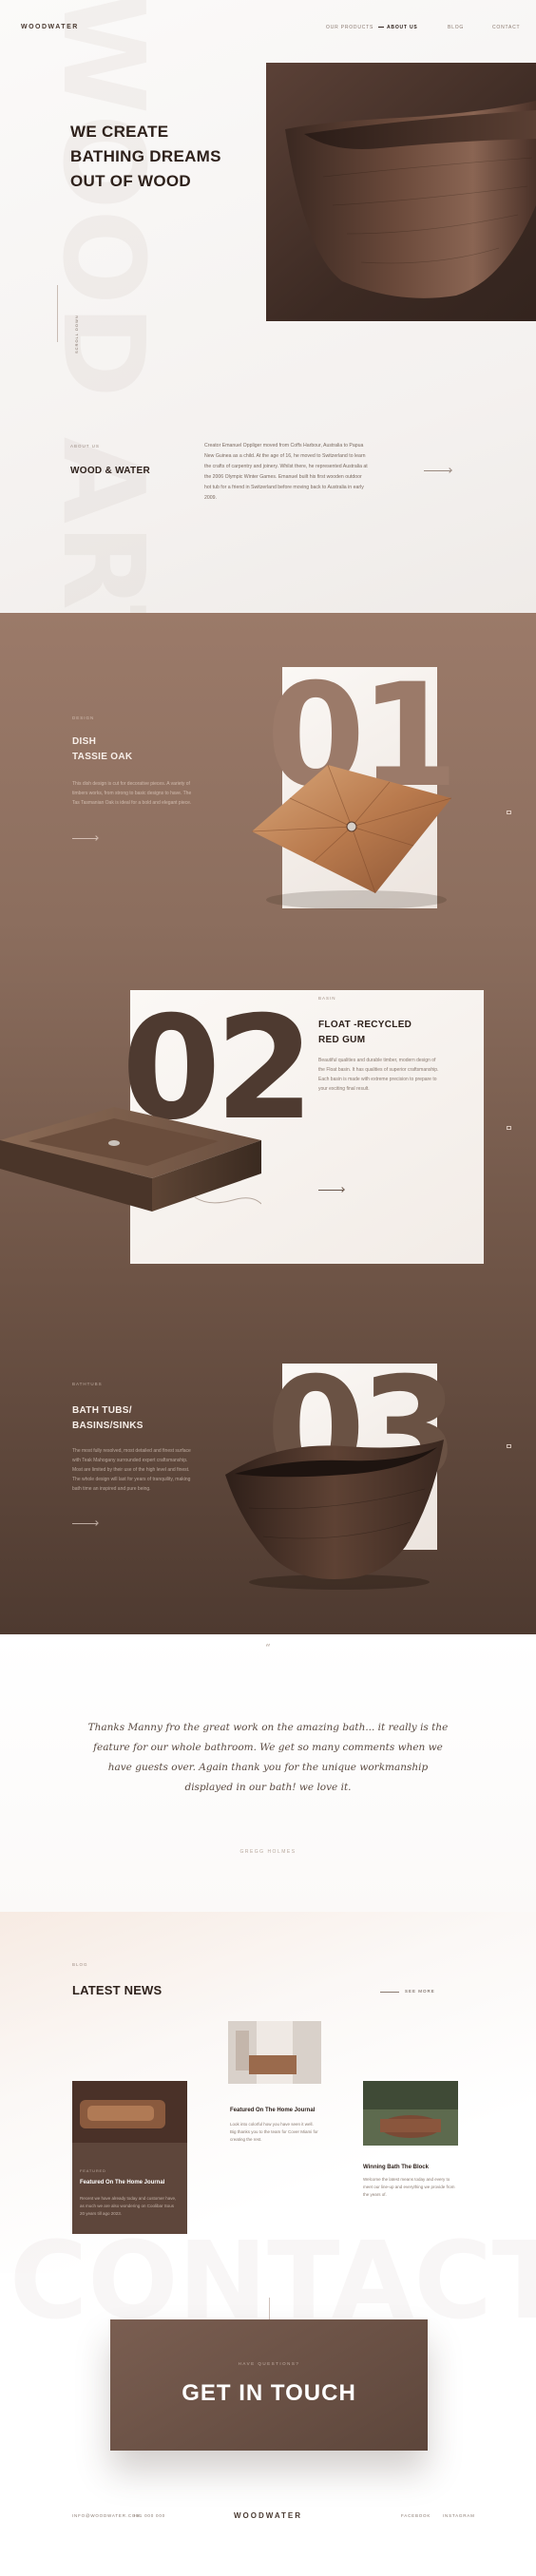 The image size is (536, 2576). Describe the element at coordinates (381, 28) in the screenshot. I see `active-indicator` at that location.